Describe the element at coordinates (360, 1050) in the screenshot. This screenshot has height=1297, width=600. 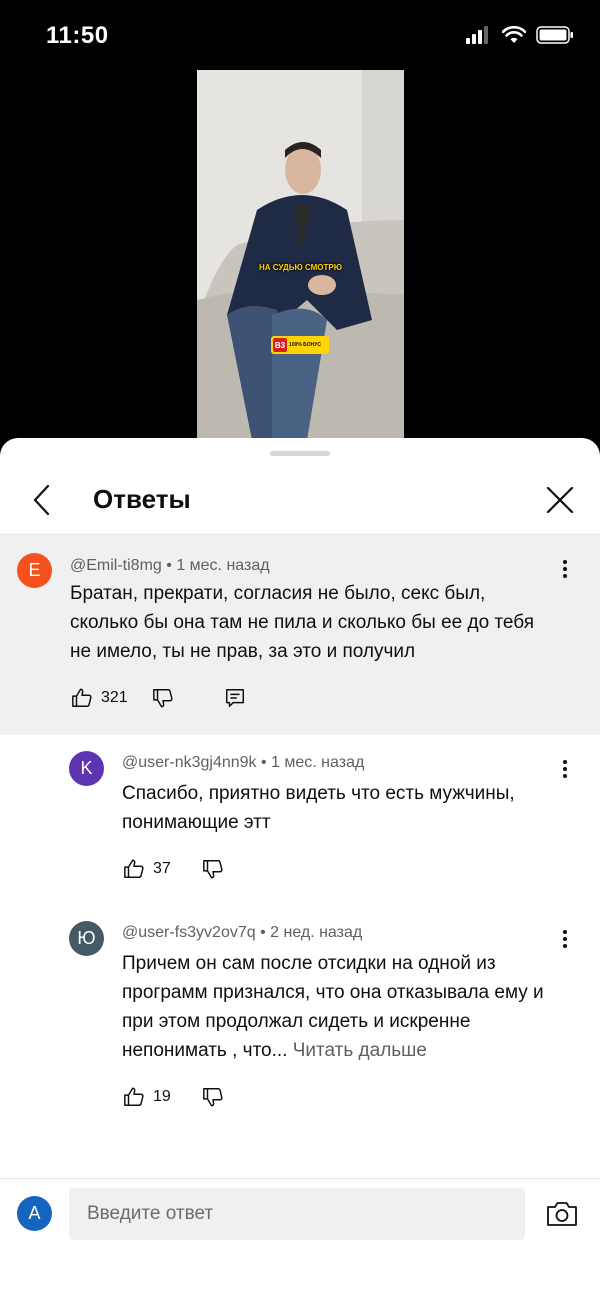
I see `read-more-link: Читать дальше` at that location.